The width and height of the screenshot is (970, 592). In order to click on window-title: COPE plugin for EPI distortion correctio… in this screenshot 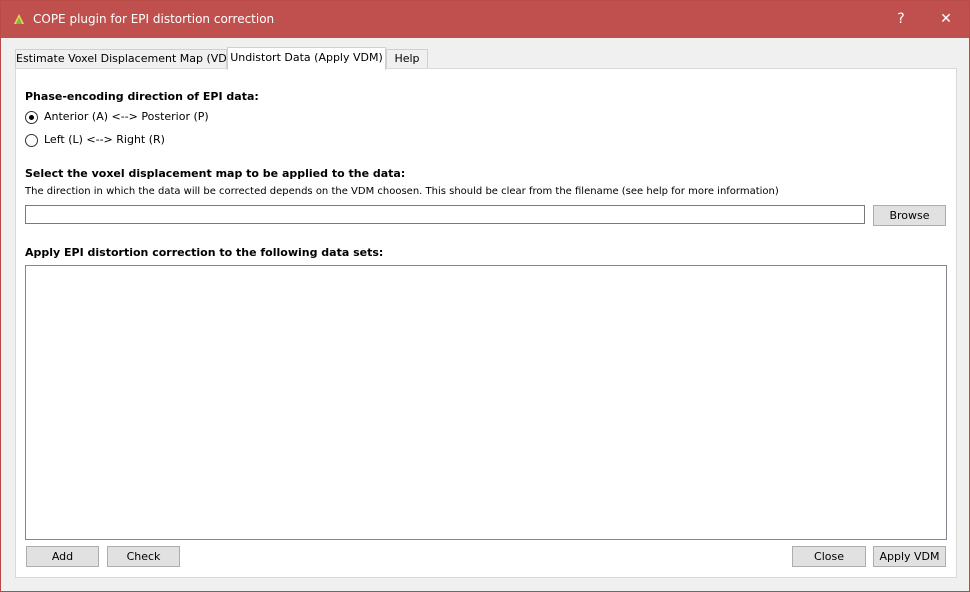, I will do `click(154, 19)`.